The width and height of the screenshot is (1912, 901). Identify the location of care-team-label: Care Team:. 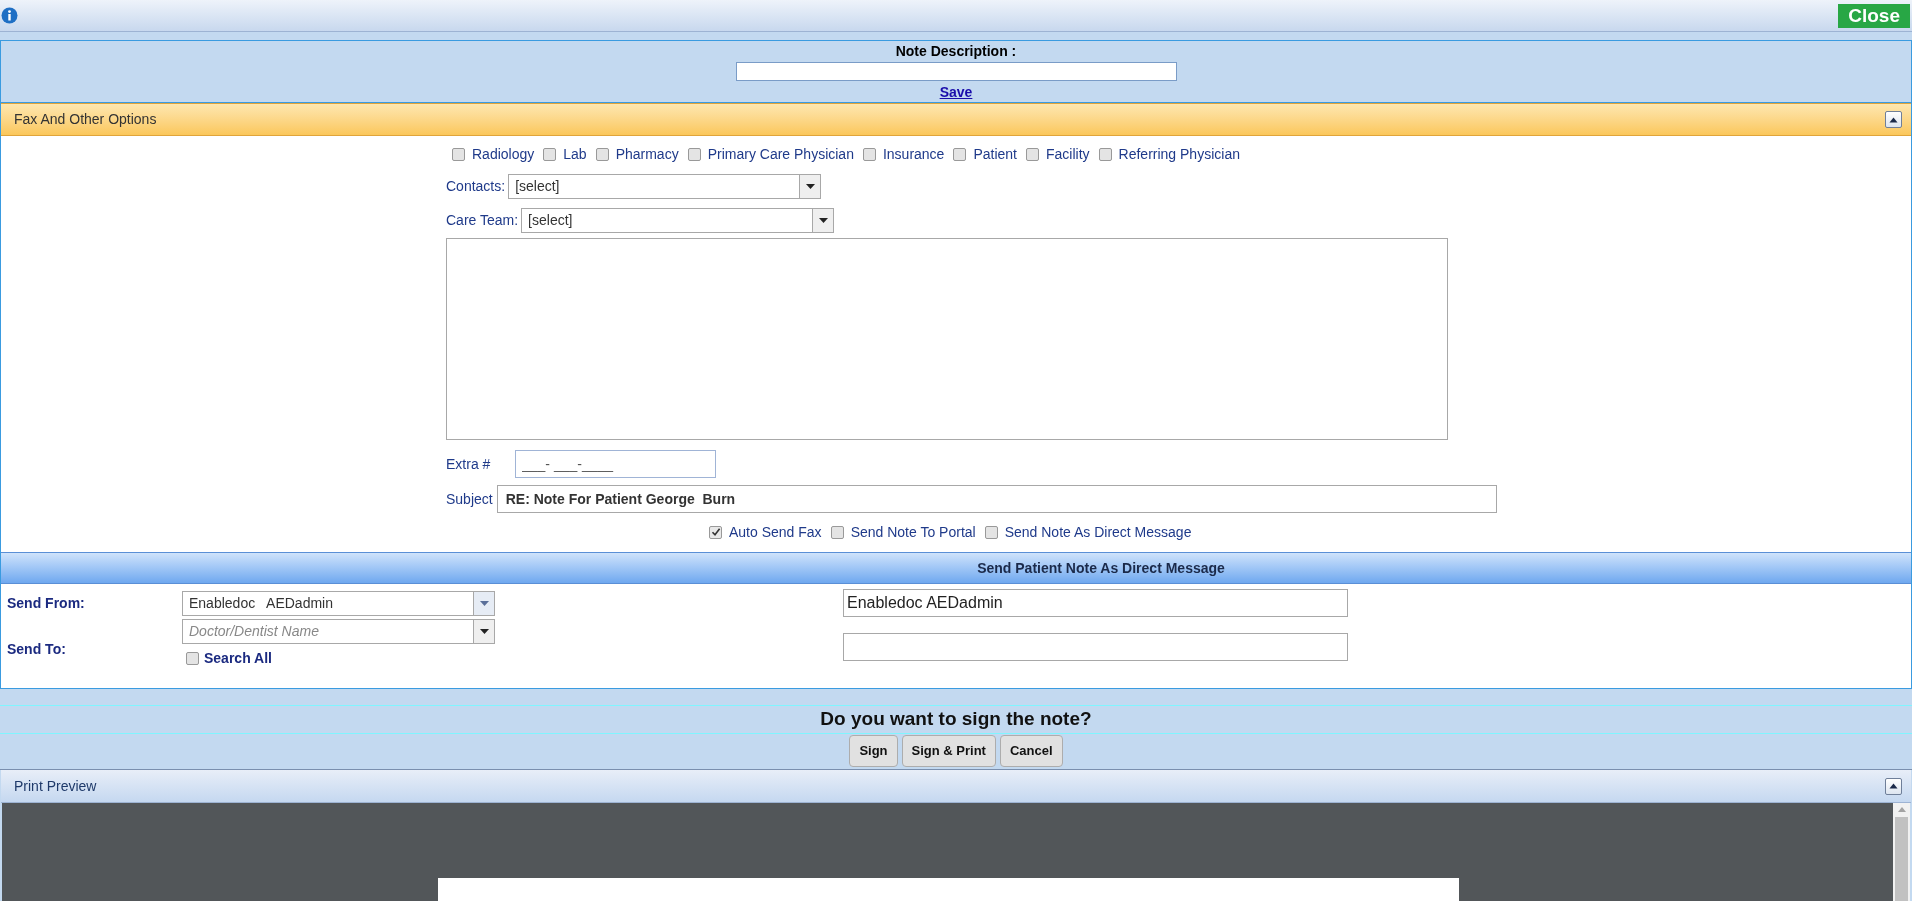
(482, 220).